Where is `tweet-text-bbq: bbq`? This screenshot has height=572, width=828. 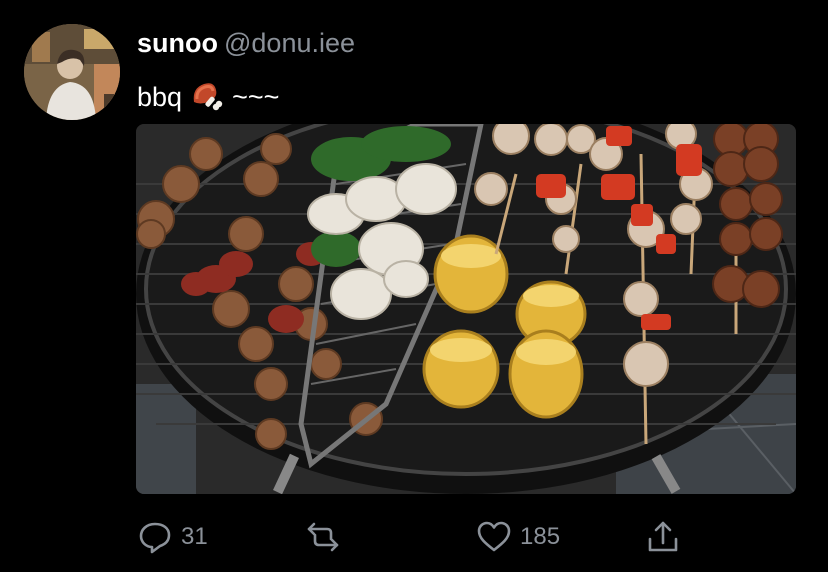
tweet-text-bbq: bbq is located at coordinates (160, 97).